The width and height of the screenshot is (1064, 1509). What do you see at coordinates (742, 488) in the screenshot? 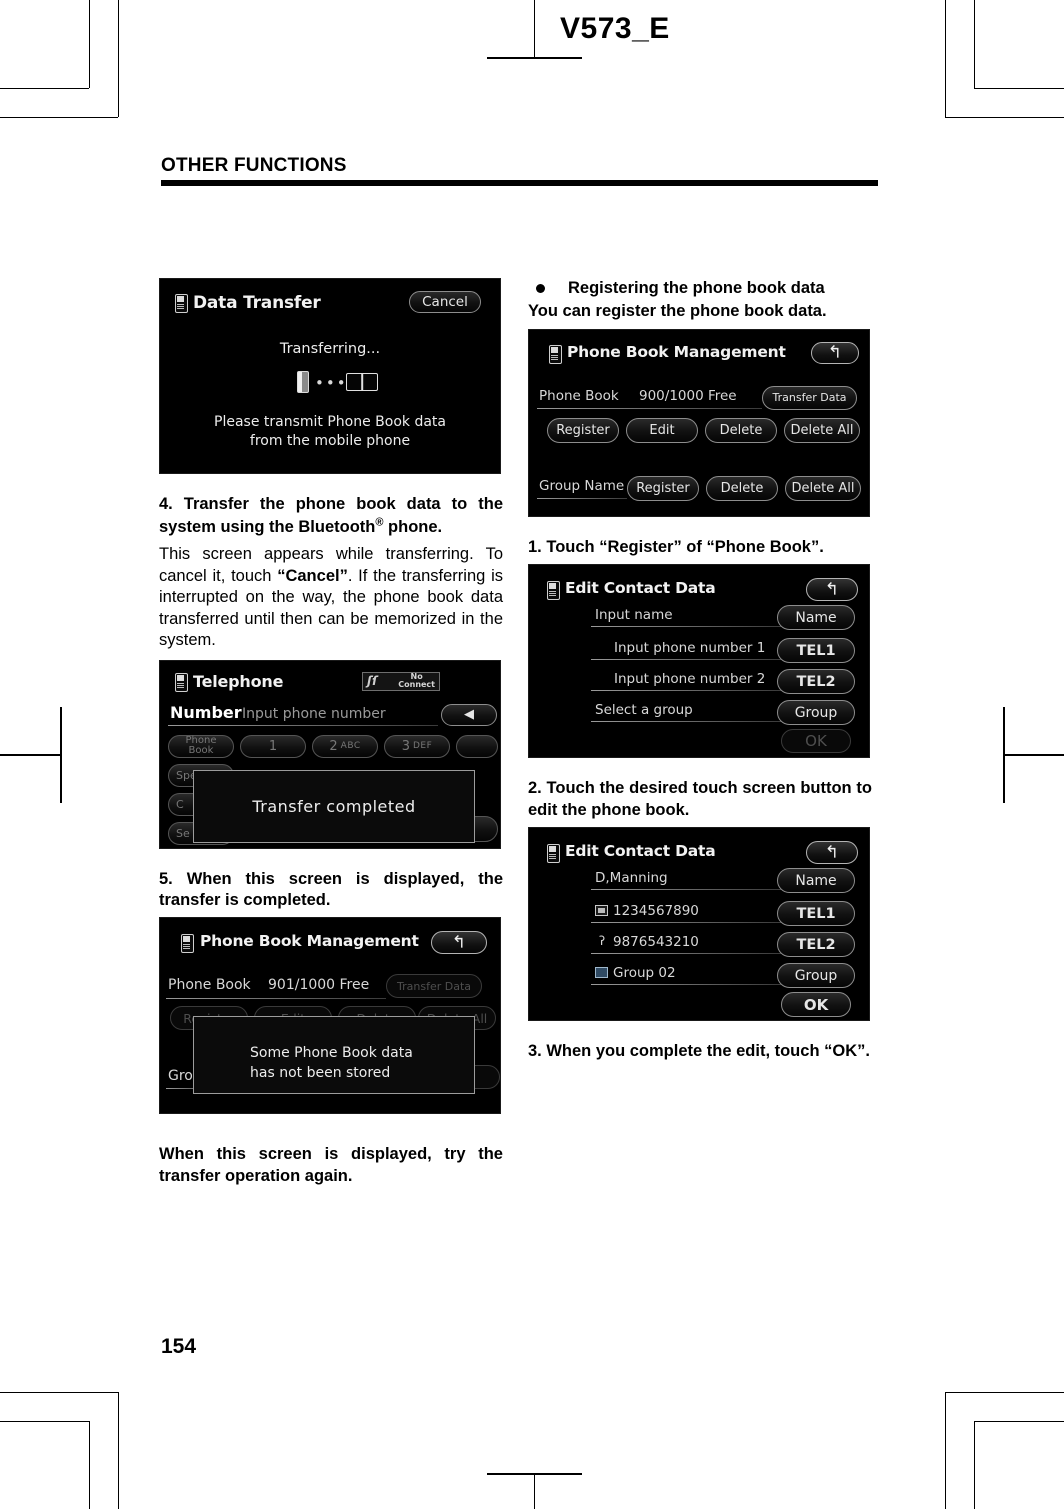
I see `group-delete-button: Delete` at bounding box center [742, 488].